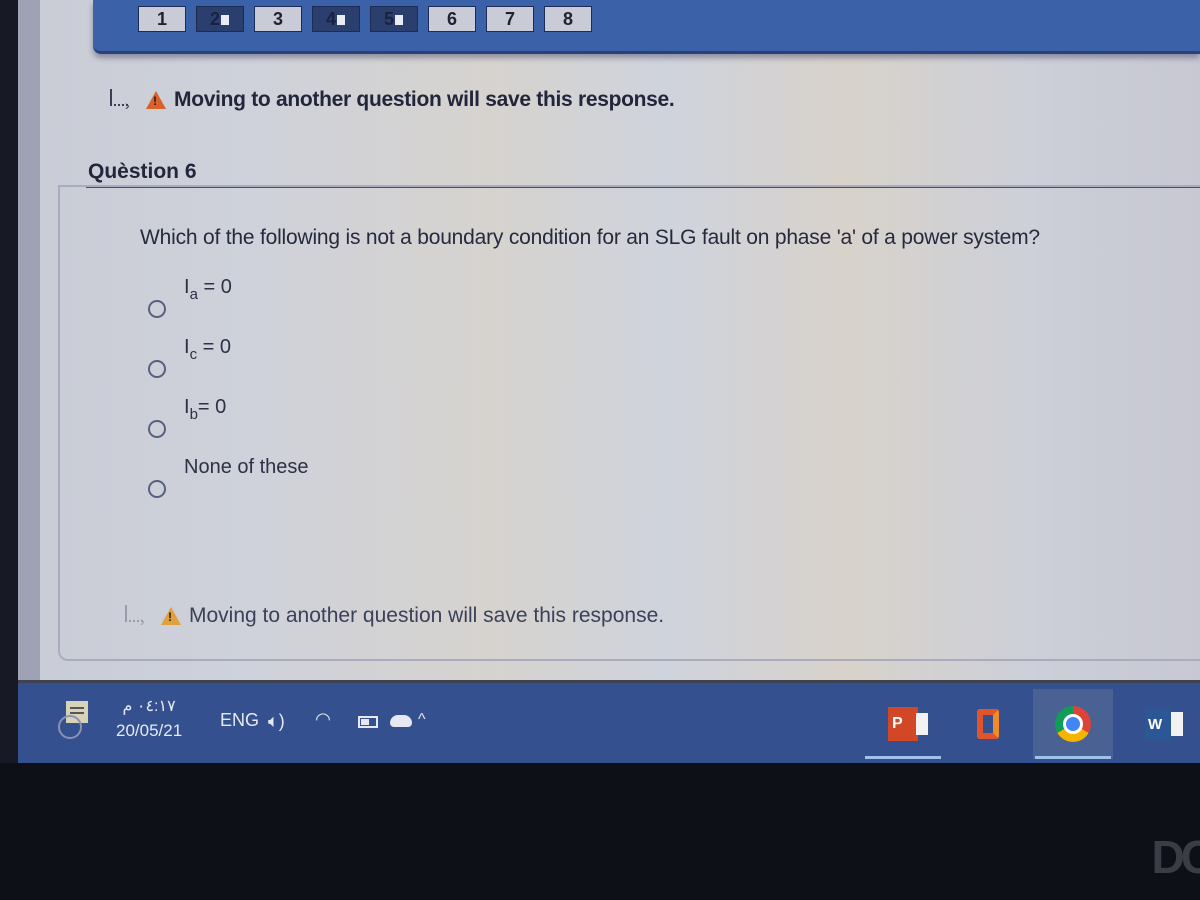 This screenshot has height=900, width=1200. I want to click on show-hidden-icons-chevron-icon: ^, so click(422, 720).